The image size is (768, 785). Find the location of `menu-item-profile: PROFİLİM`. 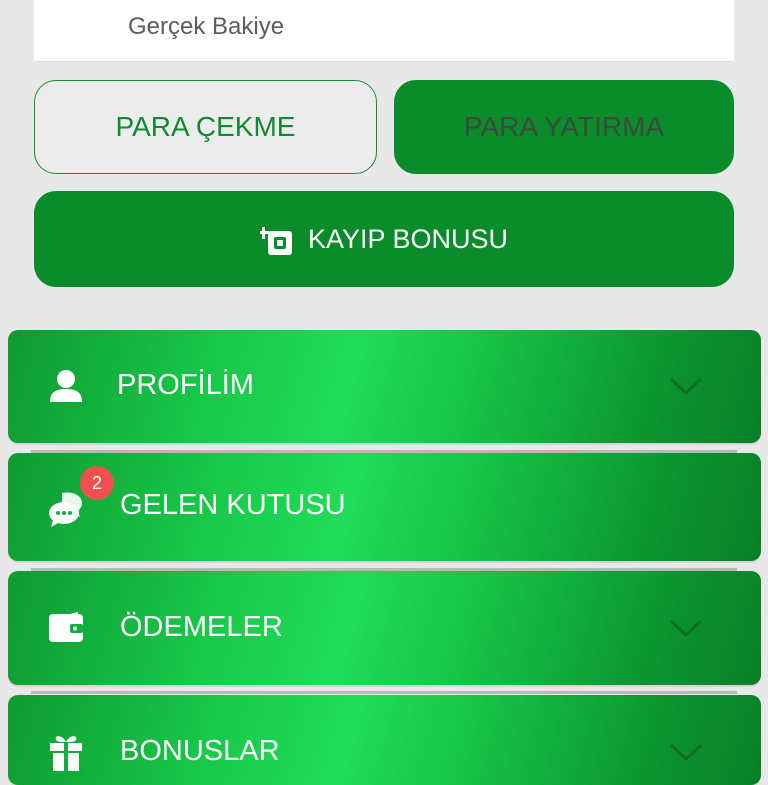

menu-item-profile: PROFİLİM is located at coordinates (384, 386).